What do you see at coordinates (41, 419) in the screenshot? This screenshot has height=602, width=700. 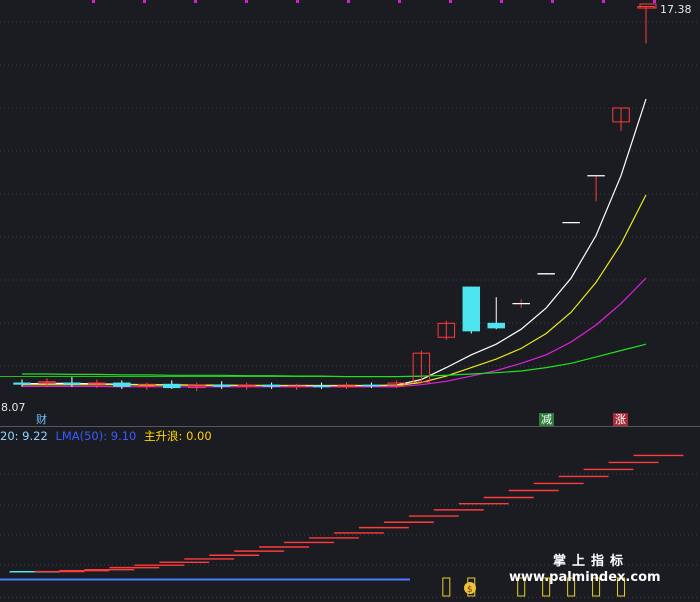 I see `signal-cai-badge: 财` at bounding box center [41, 419].